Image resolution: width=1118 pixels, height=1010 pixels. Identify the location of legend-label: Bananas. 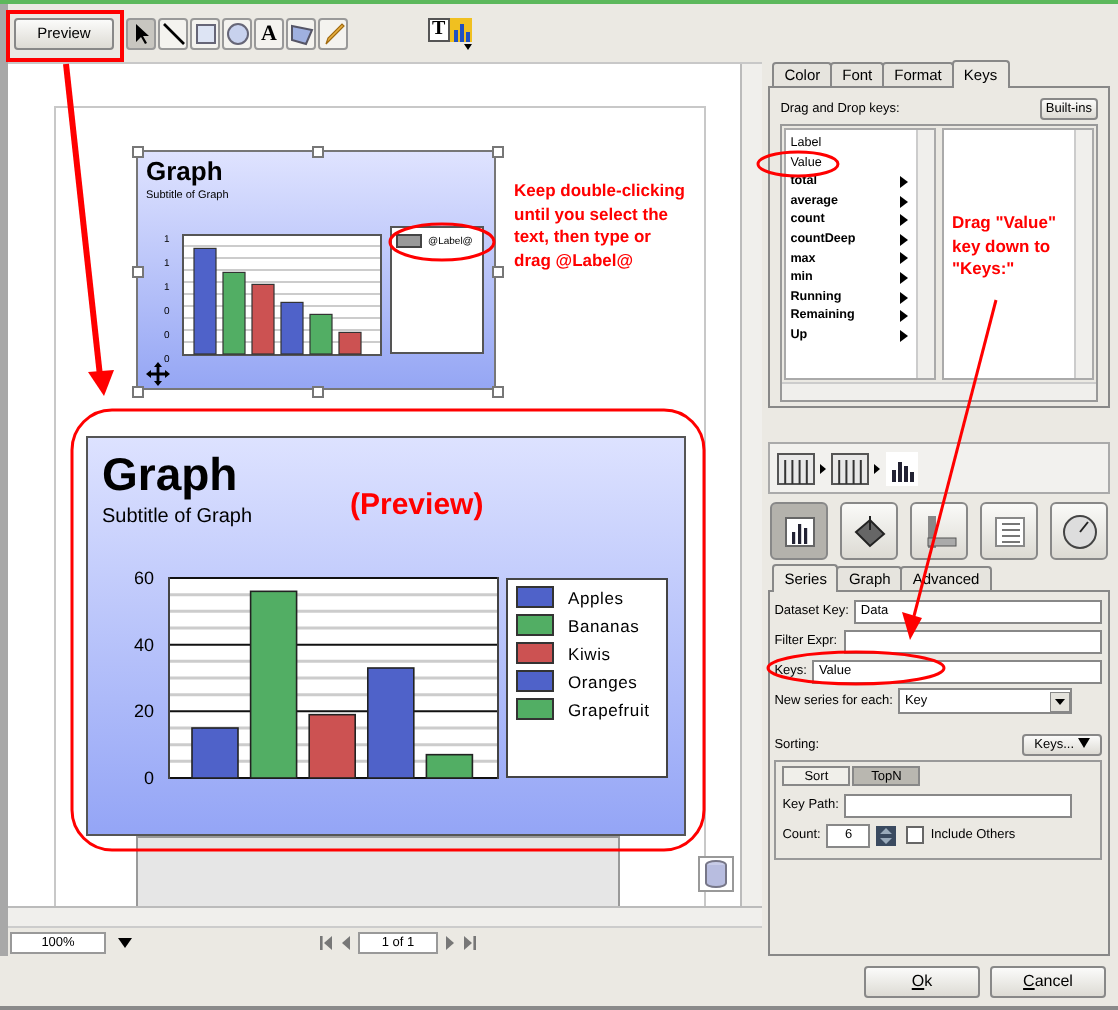
(604, 625).